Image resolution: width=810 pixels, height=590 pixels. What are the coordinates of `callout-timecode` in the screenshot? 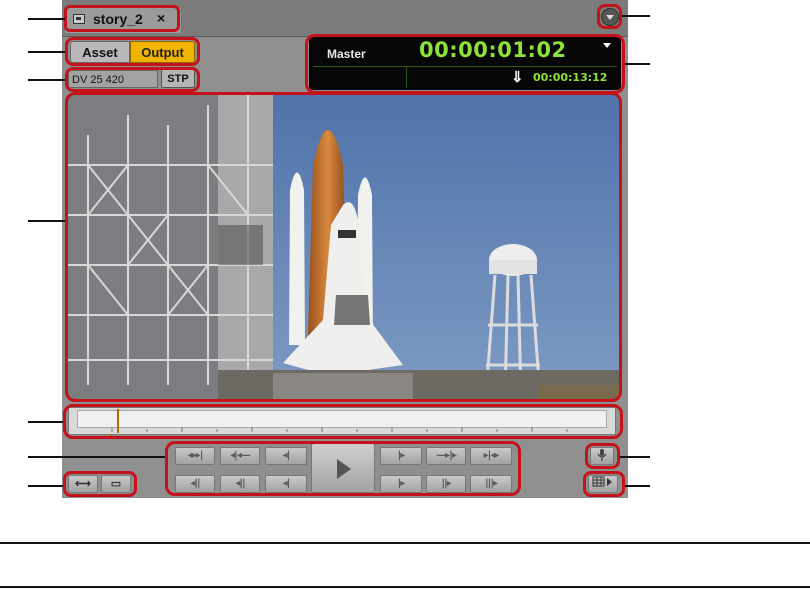 It's located at (465, 64).